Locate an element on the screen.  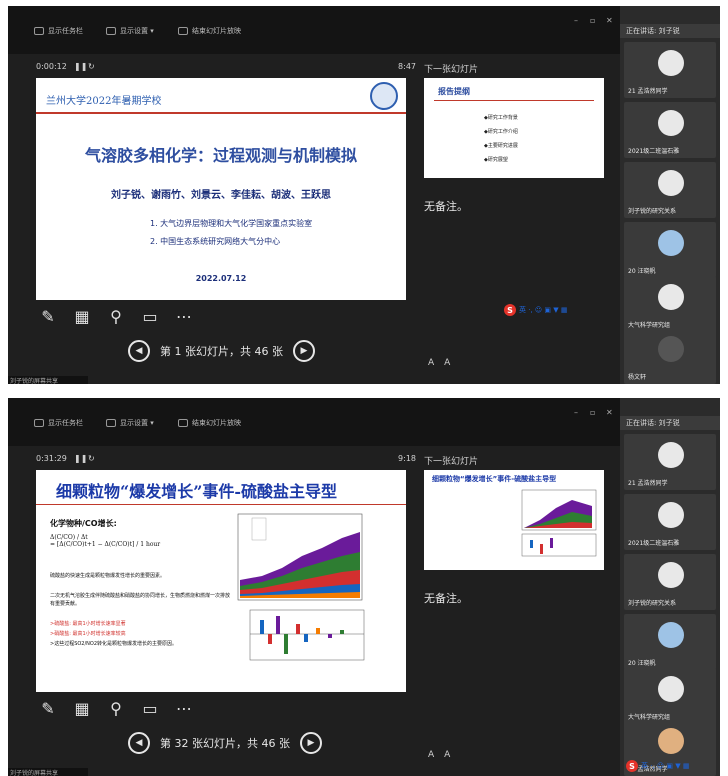
formula-left: Δ(C/CO) / Δt is located at coordinates (69, 537).